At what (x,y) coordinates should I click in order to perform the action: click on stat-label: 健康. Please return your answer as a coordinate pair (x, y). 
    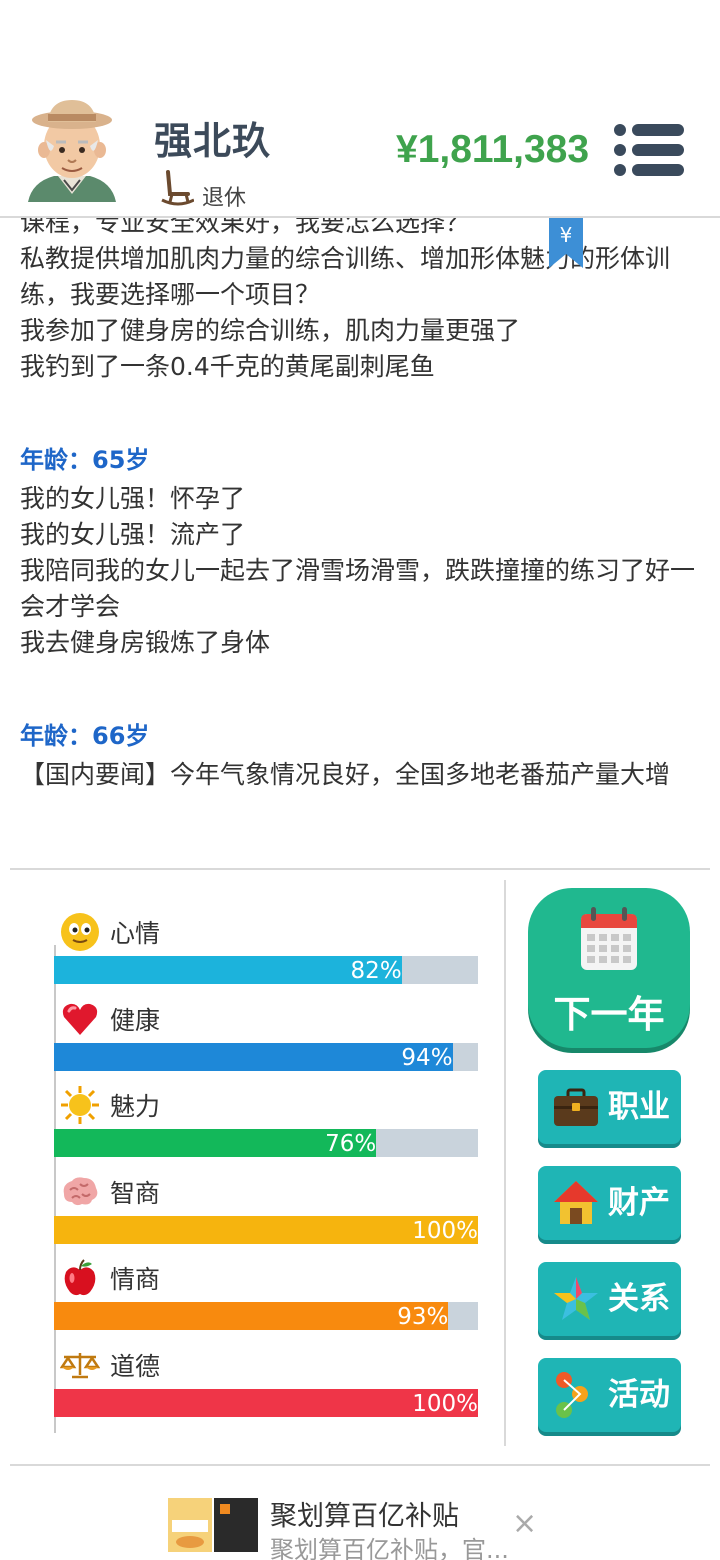
    Looking at the image, I should click on (135, 1020).